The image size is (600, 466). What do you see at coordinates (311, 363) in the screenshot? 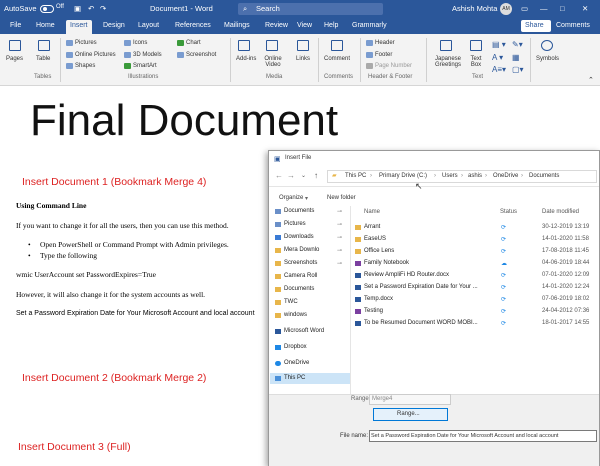
I see `nav-onedrive: OneDrive` at bounding box center [311, 363].